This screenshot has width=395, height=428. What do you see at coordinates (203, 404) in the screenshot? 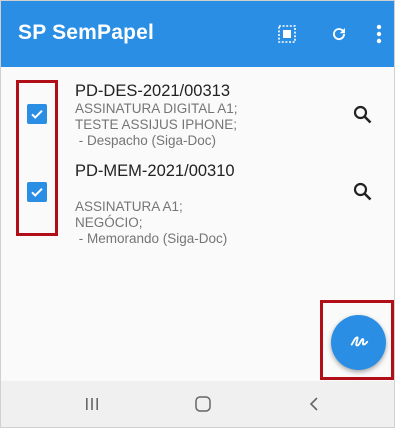
I see `home-icon` at bounding box center [203, 404].